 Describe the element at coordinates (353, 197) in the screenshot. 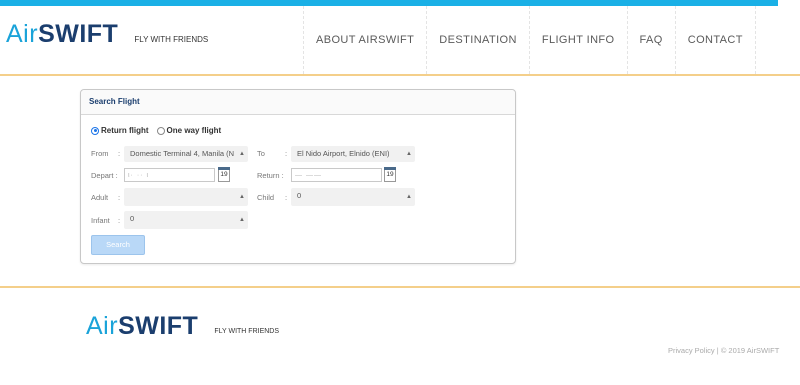

I see `child-select: 0 ▲` at that location.